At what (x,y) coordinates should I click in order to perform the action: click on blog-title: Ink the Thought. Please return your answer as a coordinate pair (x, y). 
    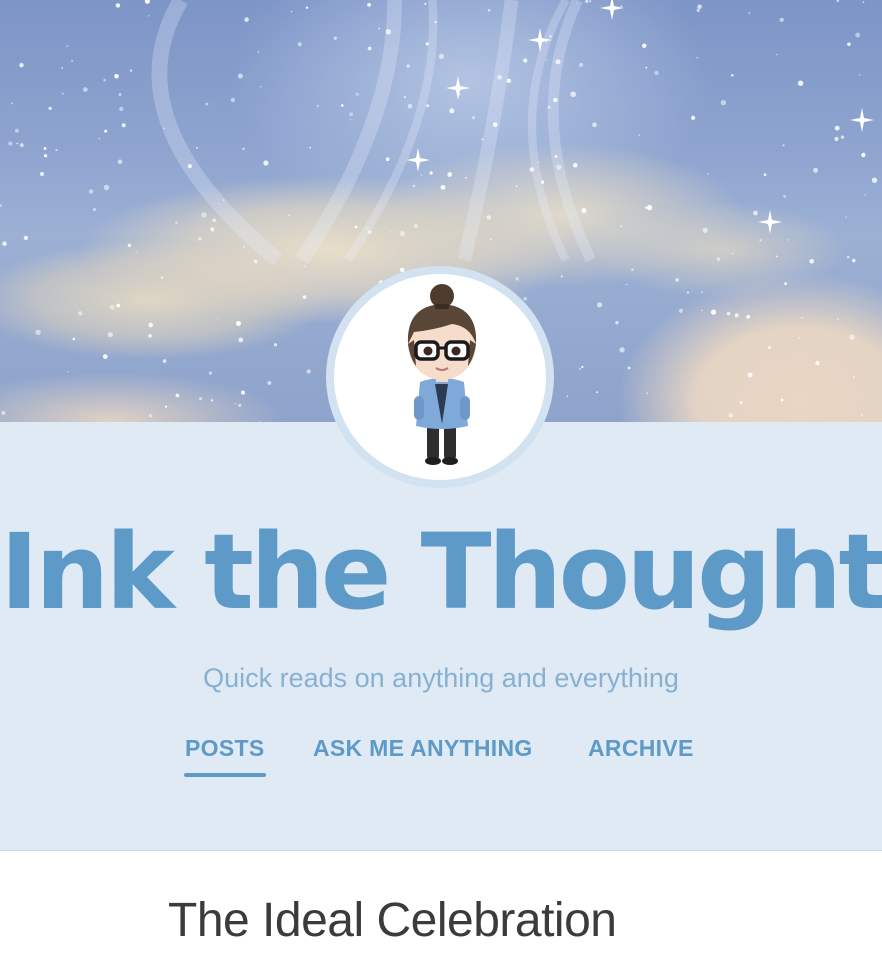
    Looking at the image, I should click on (441, 572).